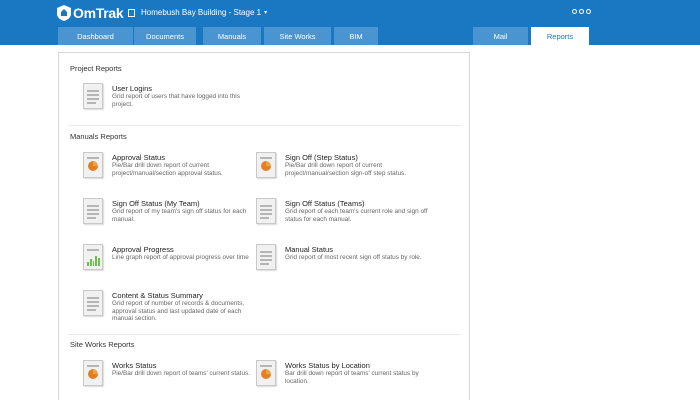 The image size is (700, 400). I want to click on report-title: Approval Status, so click(138, 157).